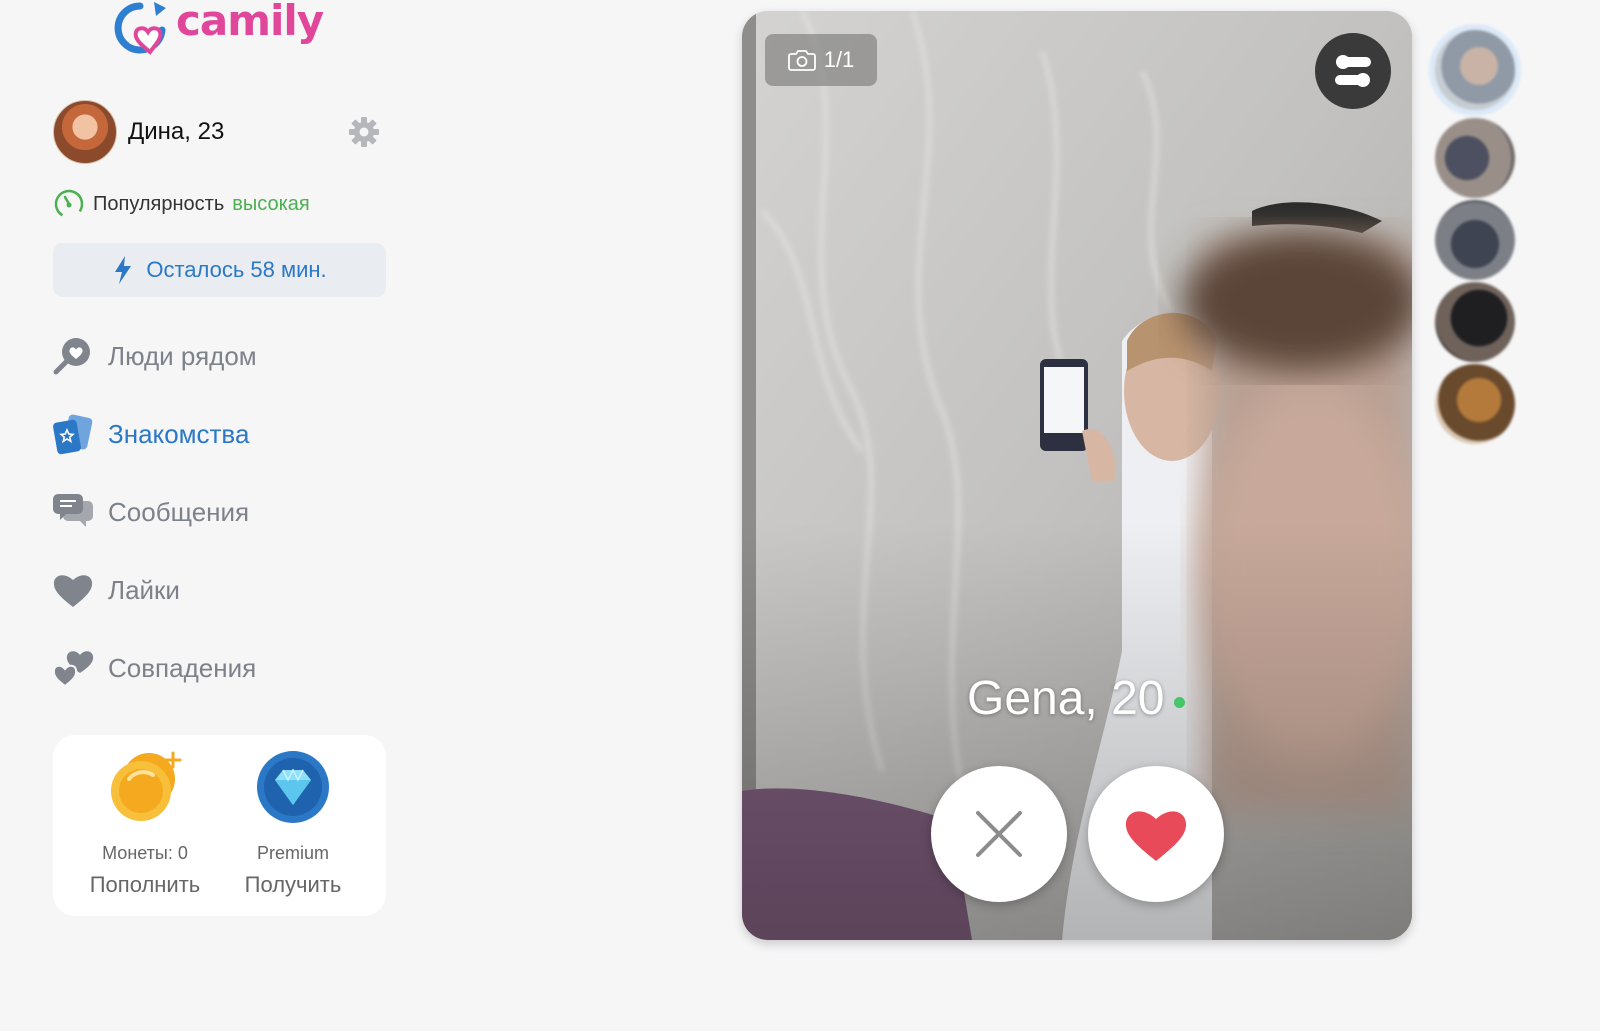 Image resolution: width=1600 pixels, height=1031 pixels. I want to click on sidebar-item-label: Лайки, so click(144, 589).